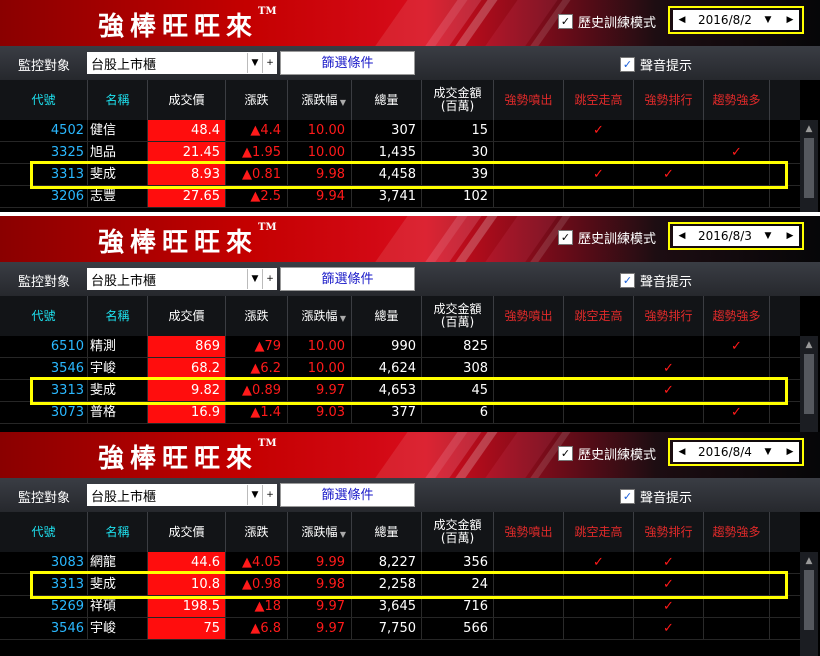  I want to click on date-value: 2016/8/4, so click(725, 452).